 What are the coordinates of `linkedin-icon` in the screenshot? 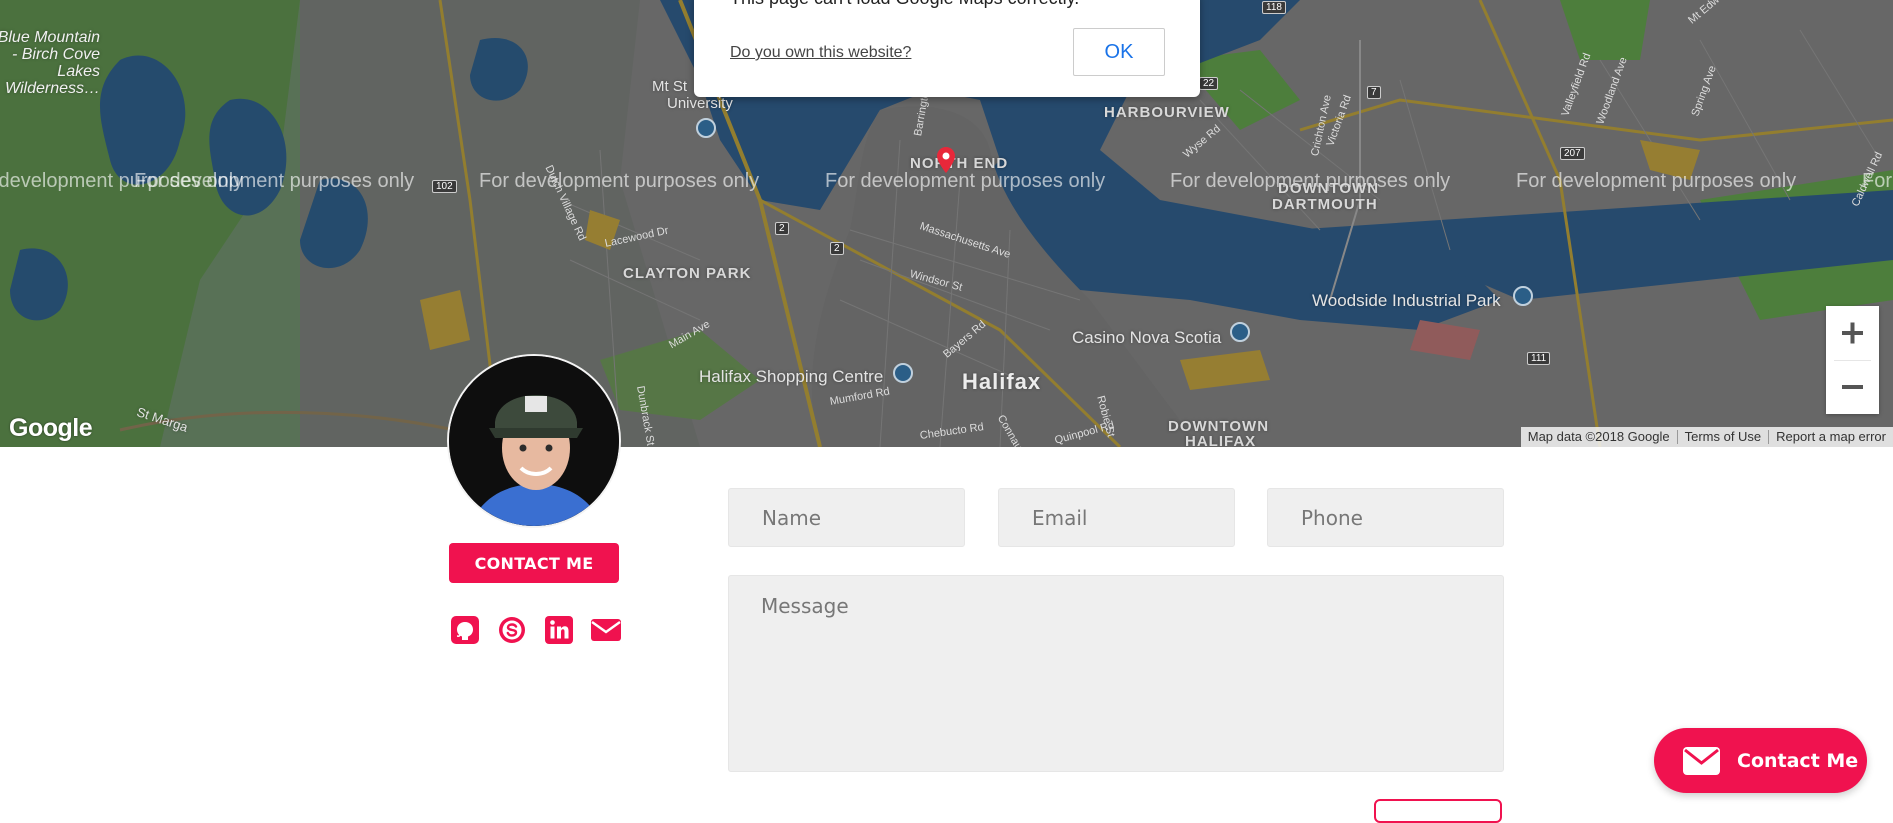 It's located at (559, 630).